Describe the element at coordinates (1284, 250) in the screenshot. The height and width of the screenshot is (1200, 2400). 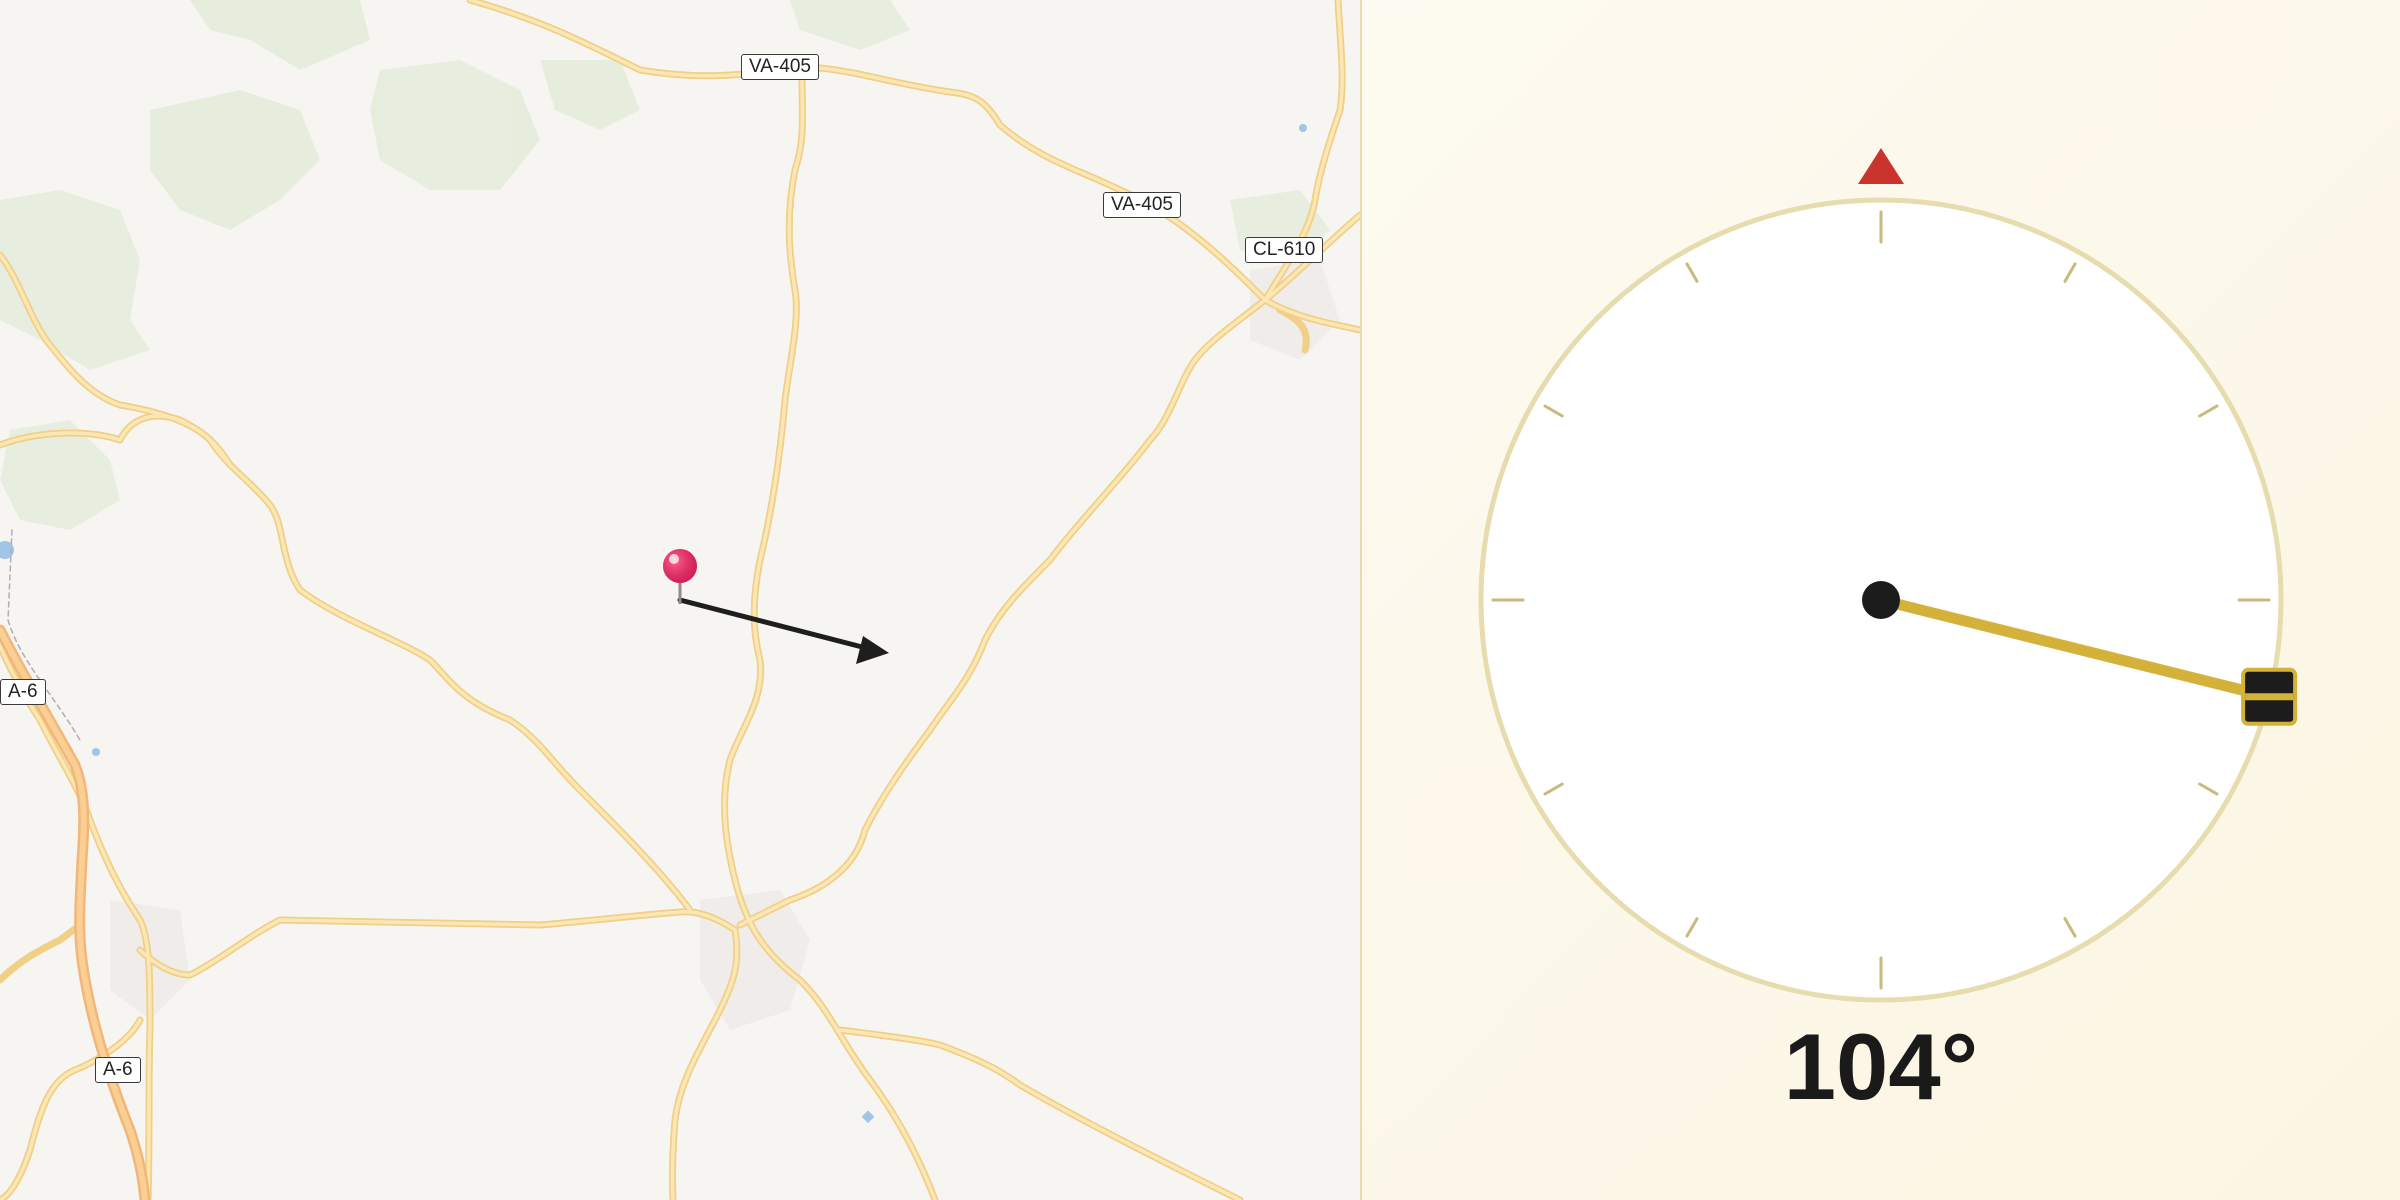
I see `road-label-cl-610: CL-610` at that location.